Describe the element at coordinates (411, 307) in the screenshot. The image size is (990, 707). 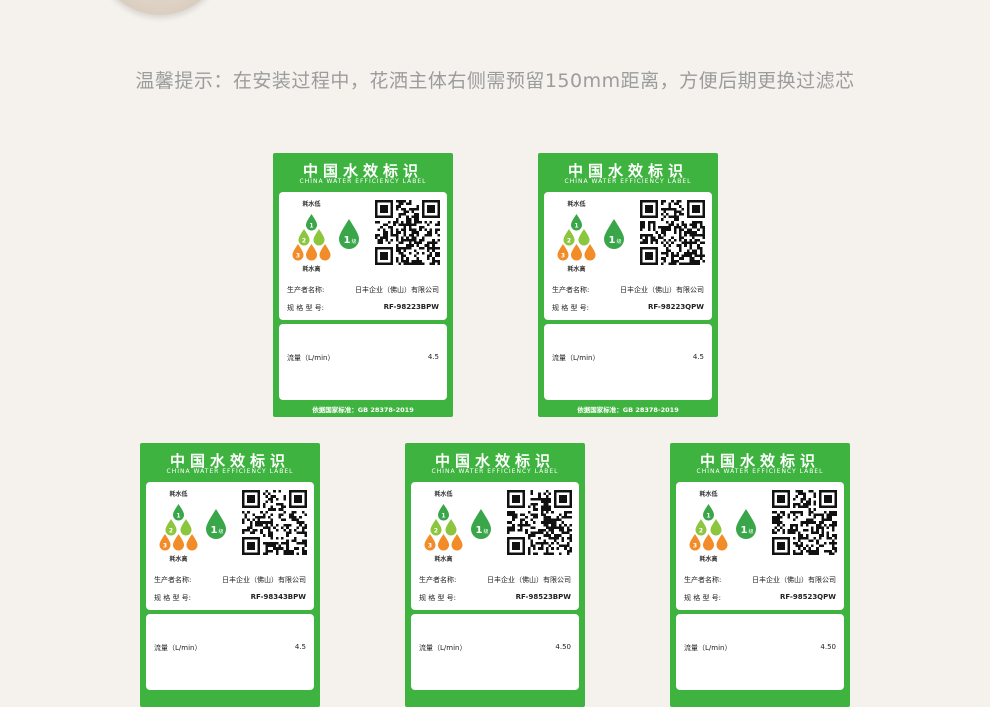
I see `model-value: RF-98223BPW` at that location.